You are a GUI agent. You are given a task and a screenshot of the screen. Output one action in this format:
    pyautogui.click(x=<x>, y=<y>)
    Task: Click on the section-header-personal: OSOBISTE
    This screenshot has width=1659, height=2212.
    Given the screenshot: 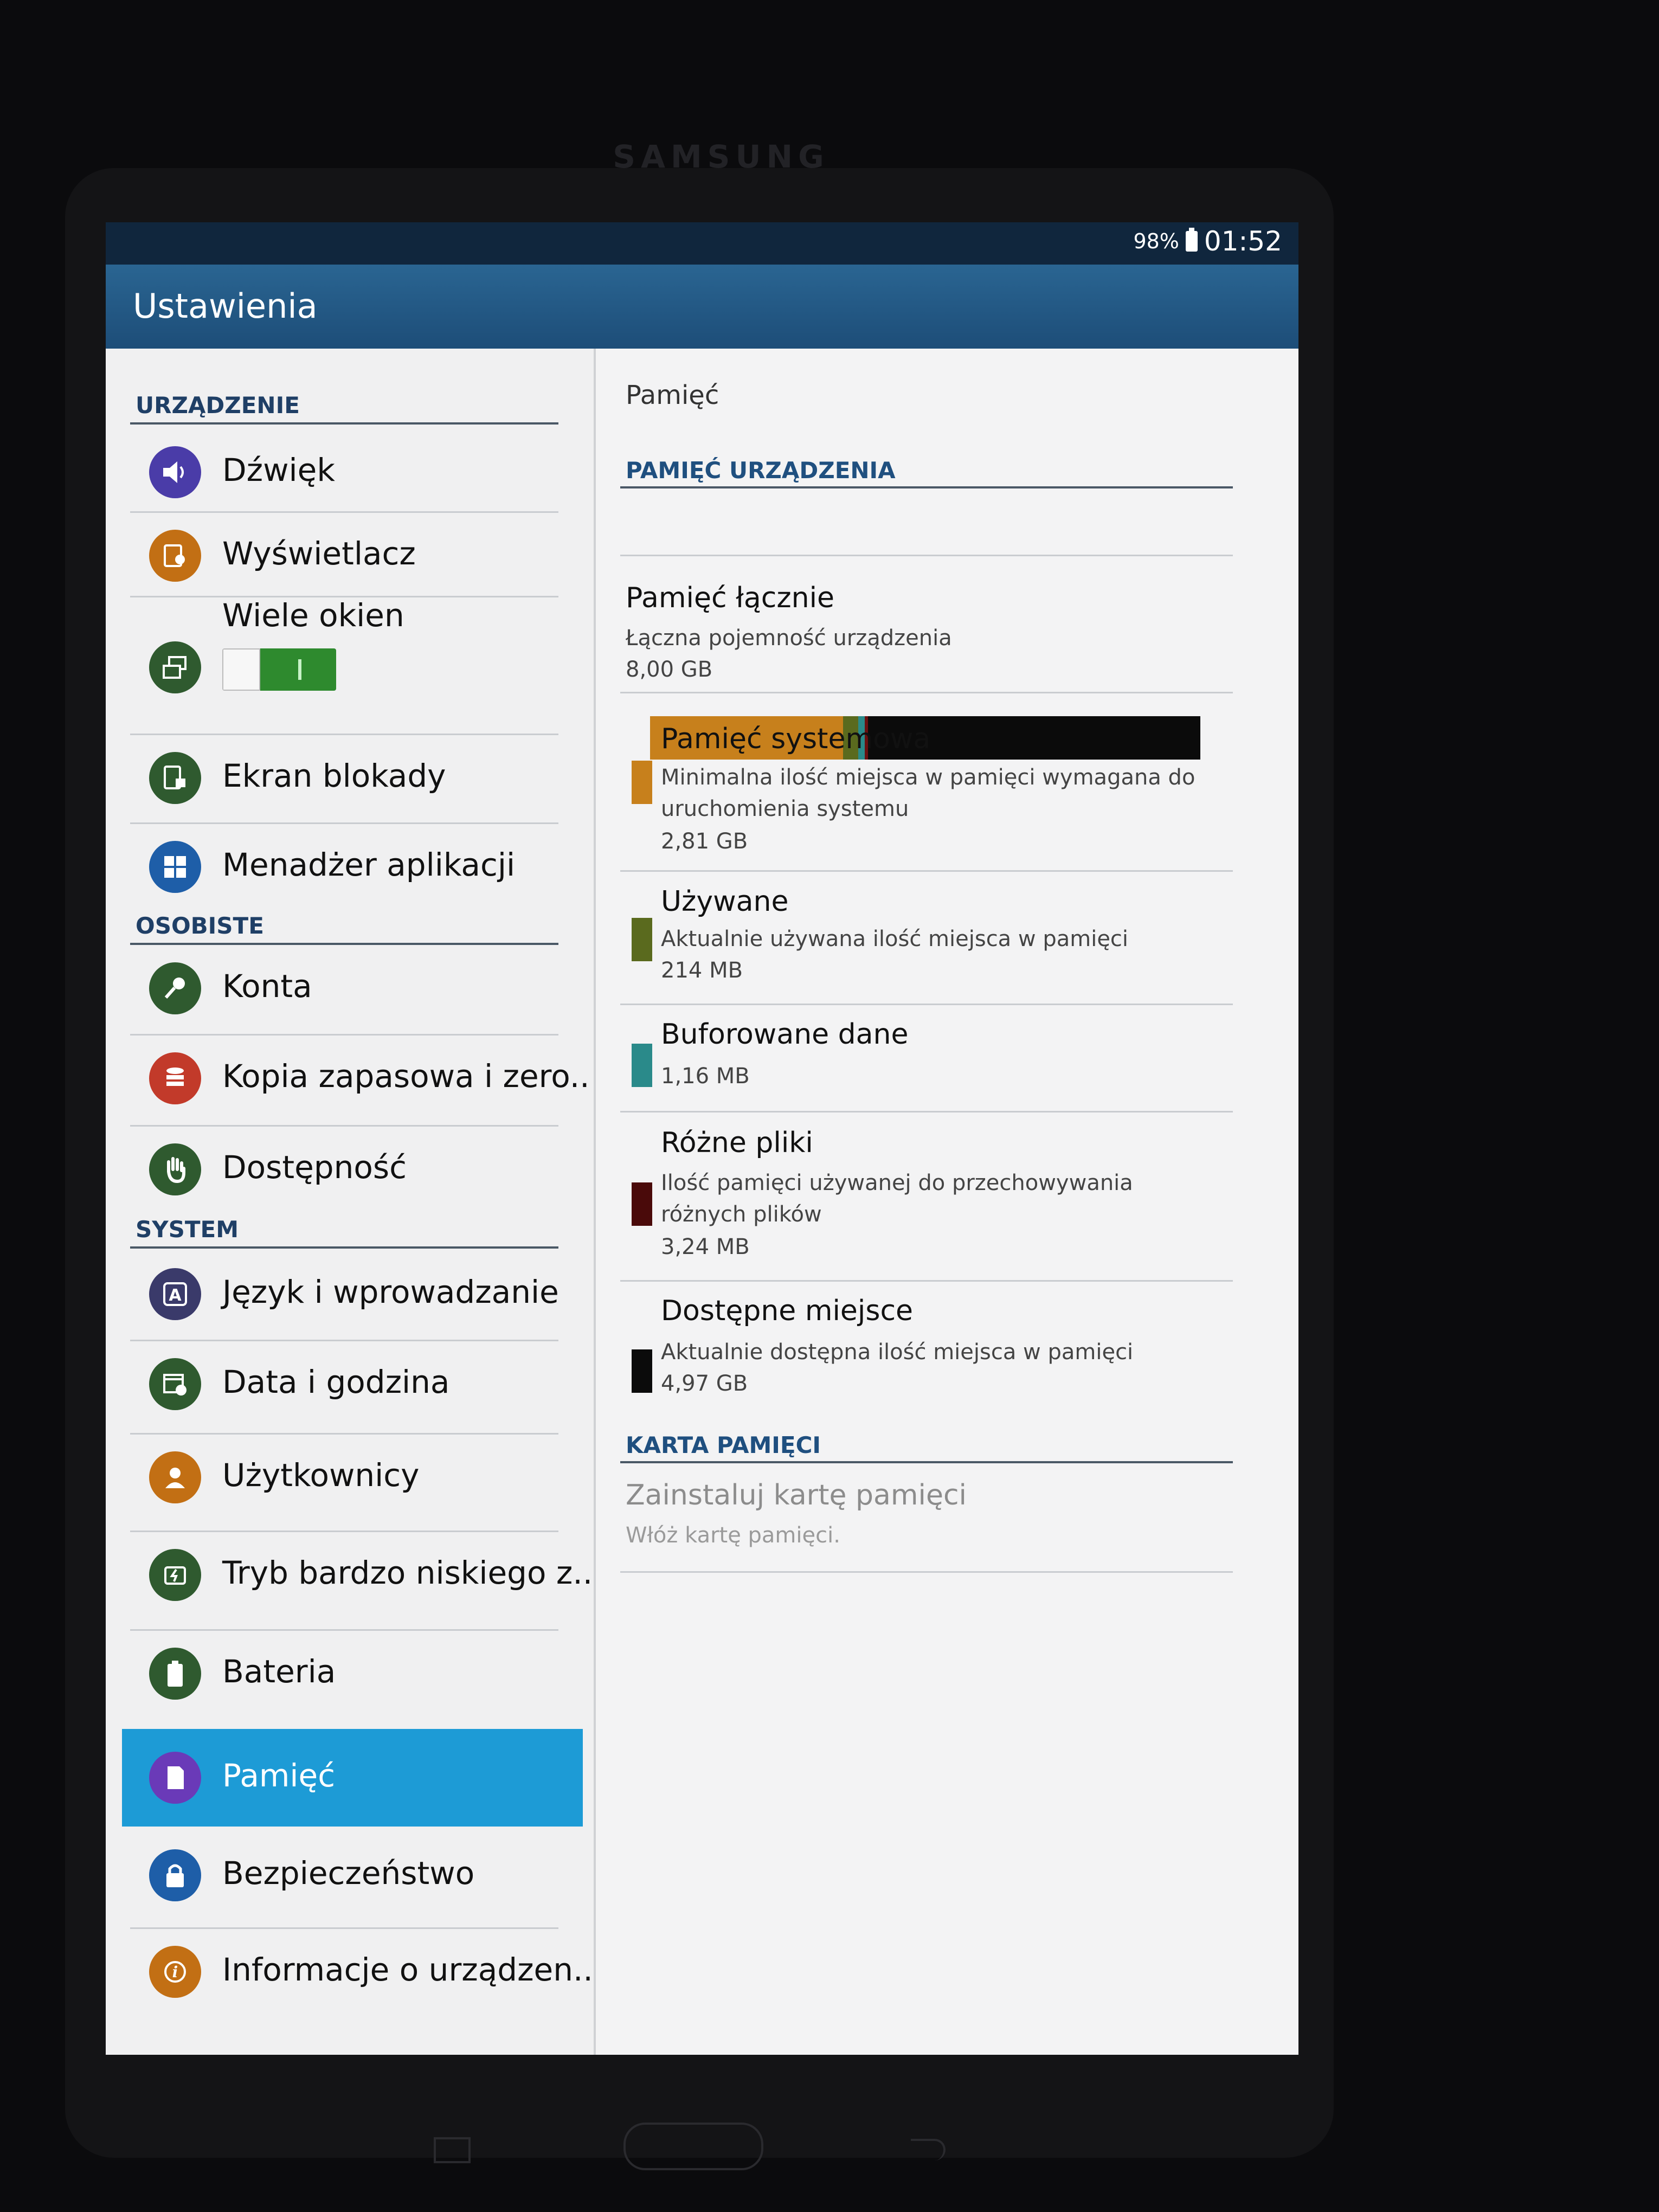 What is the action you would take?
    pyautogui.click(x=200, y=925)
    